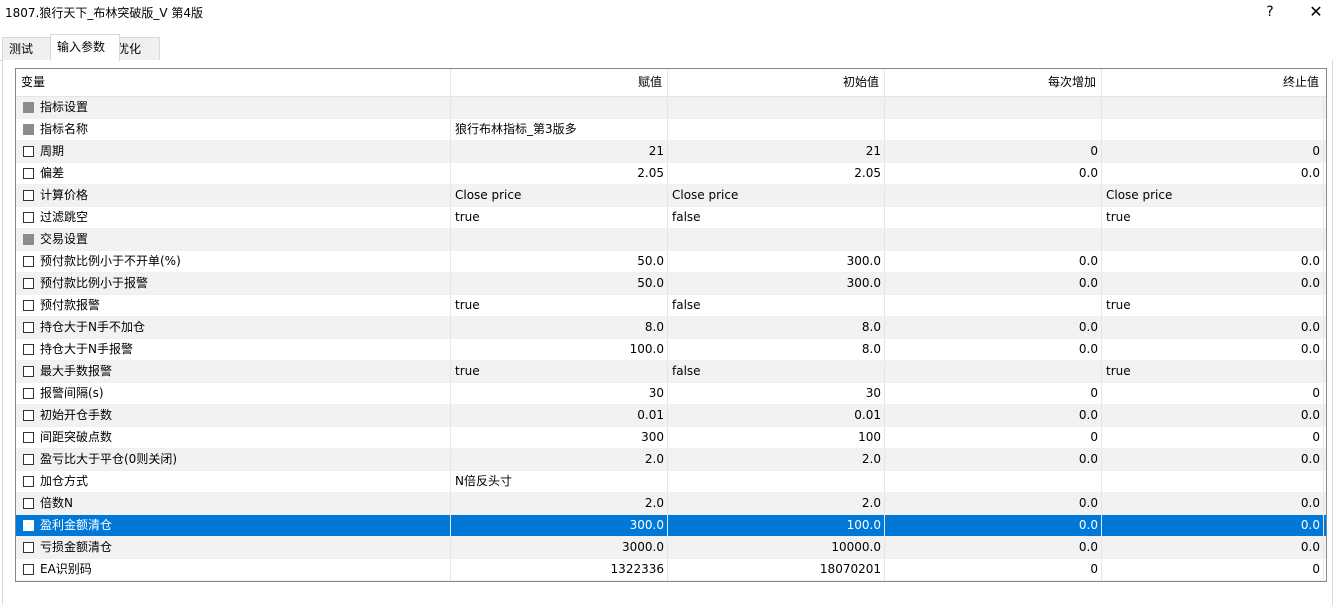 Image resolution: width=1333 pixels, height=605 pixels. Describe the element at coordinates (776, 569) in the screenshot. I see `cell-start: 18070201` at that location.